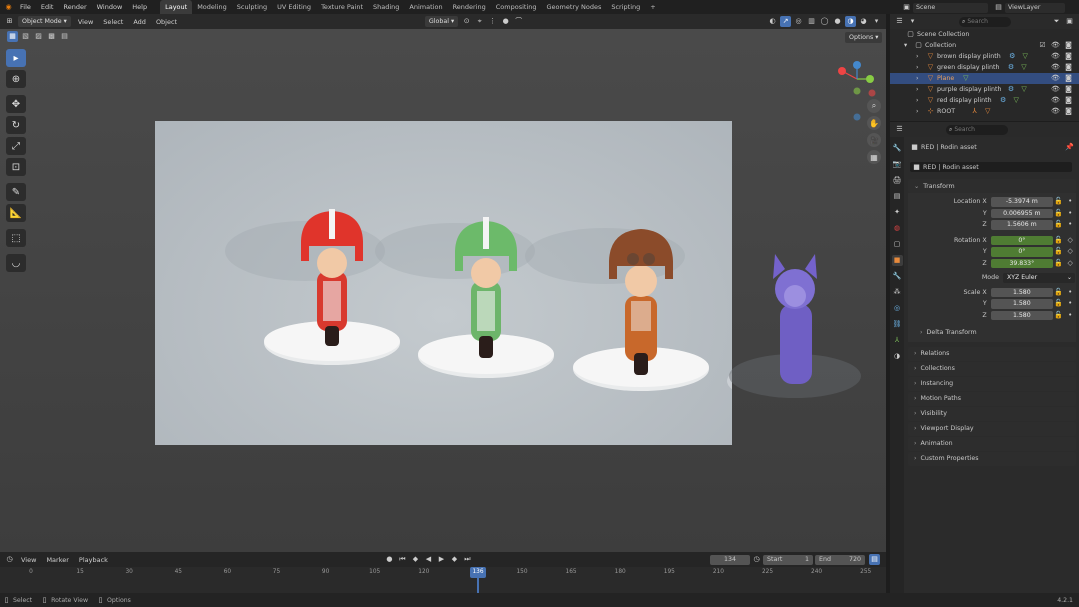 This screenshot has height=607, width=1079. I want to click on timeline-menu-marker: Marker, so click(57, 560).